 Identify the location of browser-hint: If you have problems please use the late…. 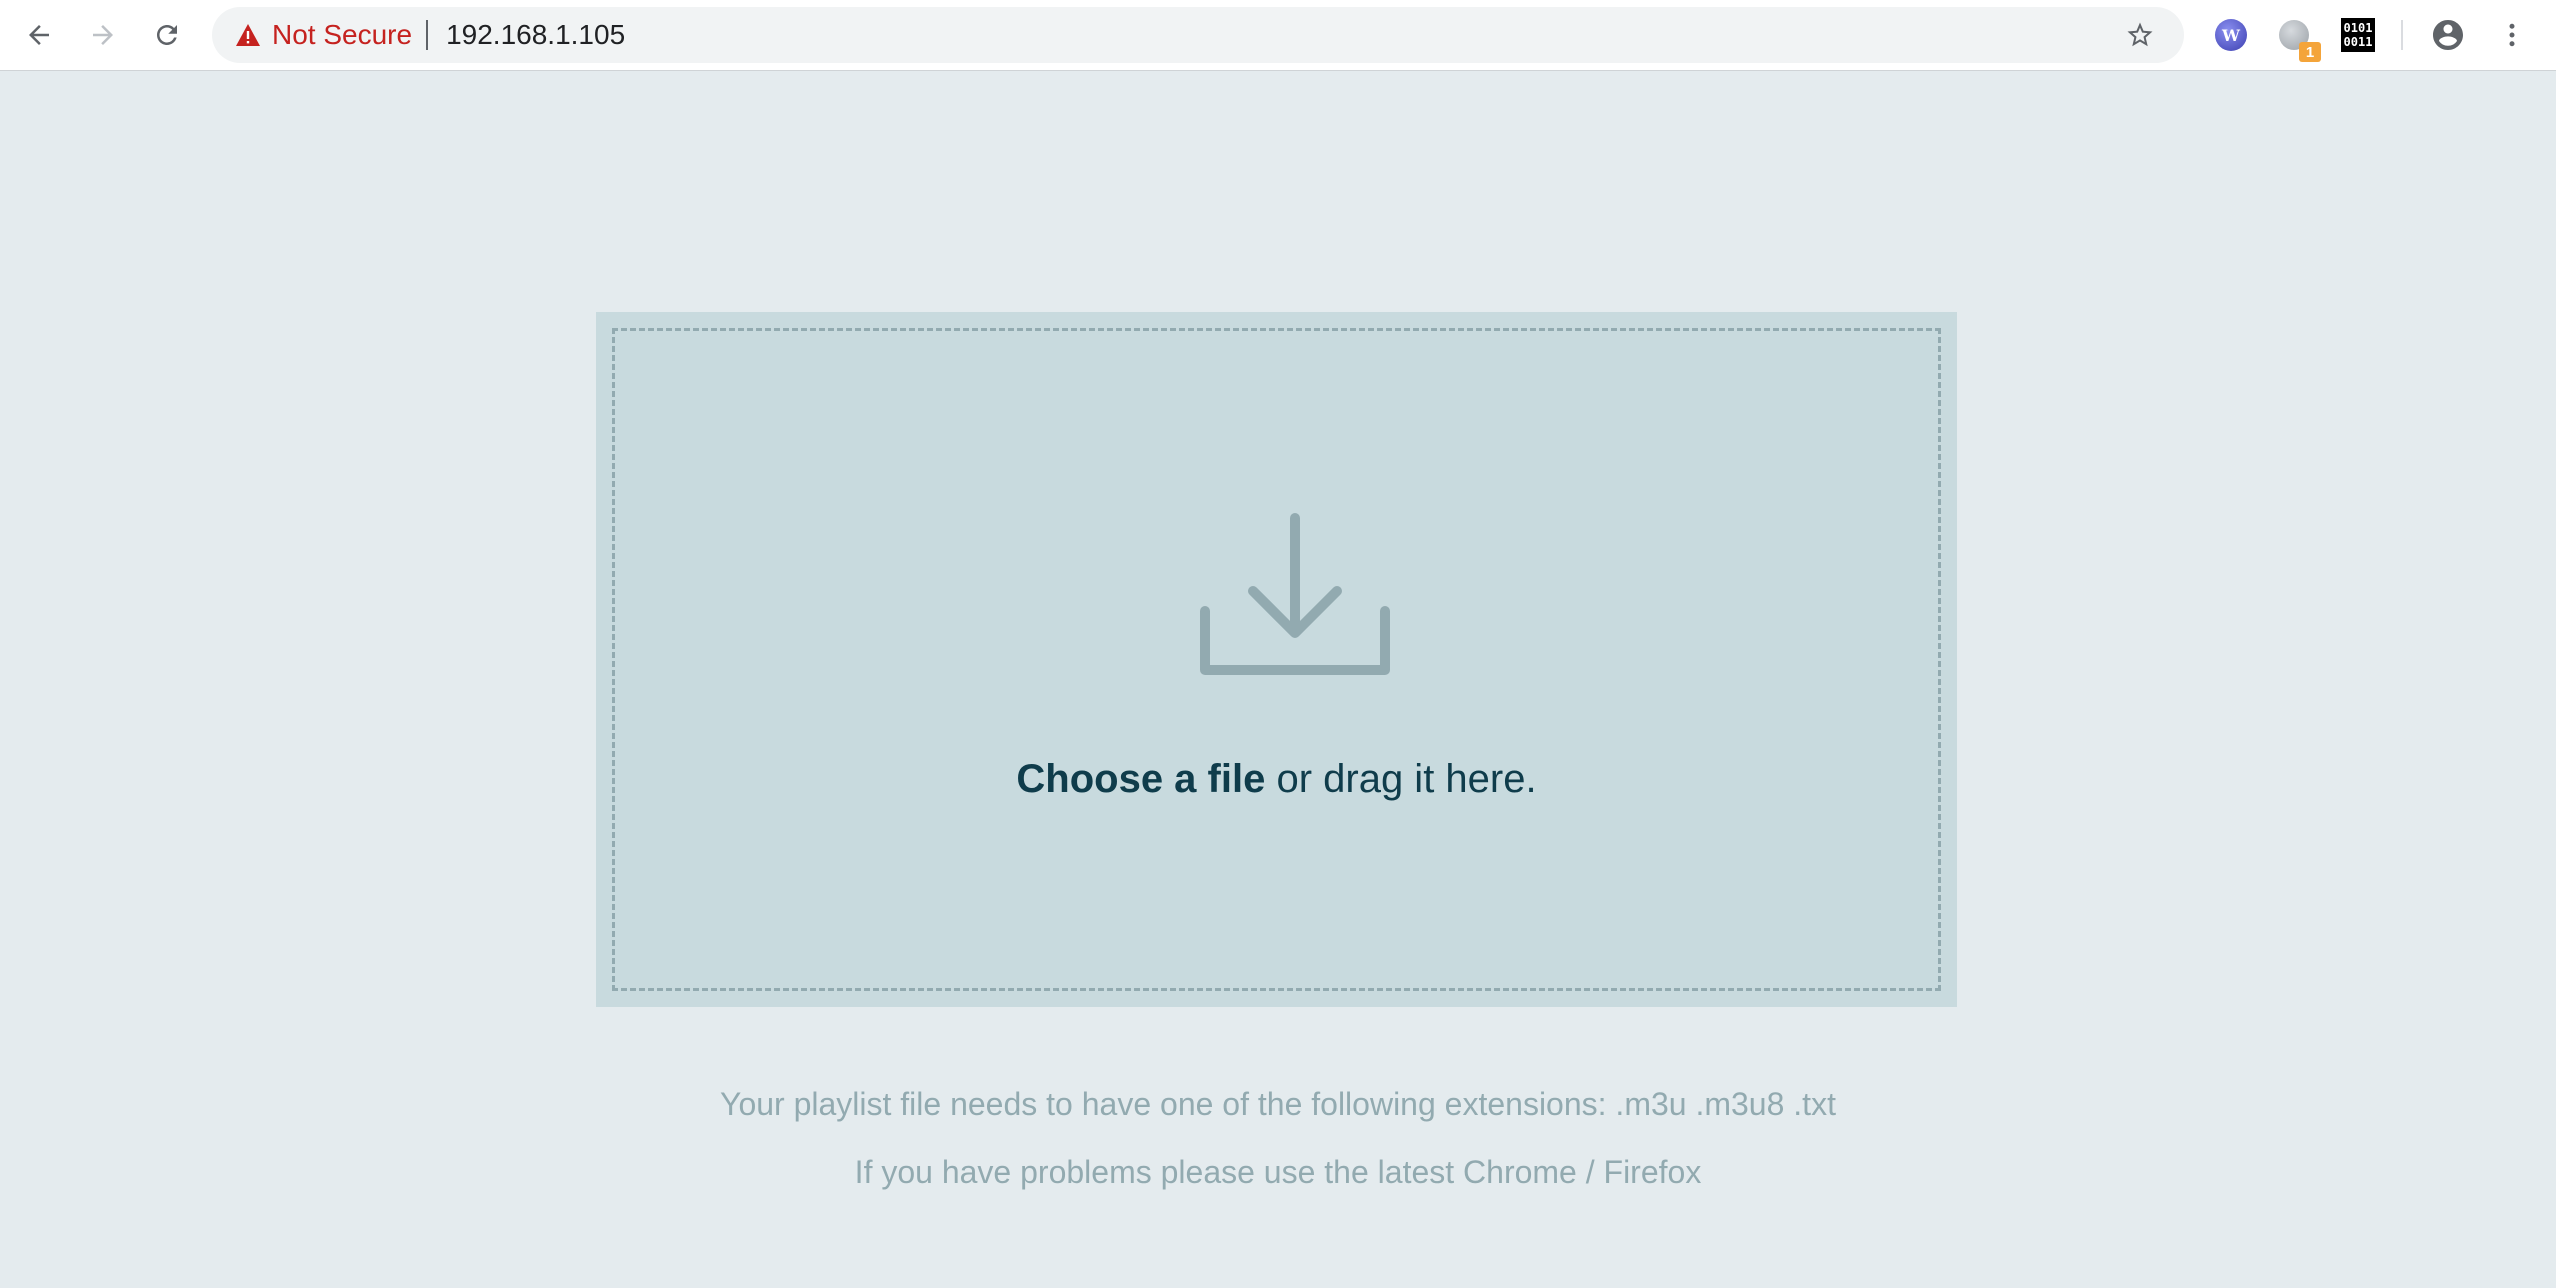
(1278, 1172).